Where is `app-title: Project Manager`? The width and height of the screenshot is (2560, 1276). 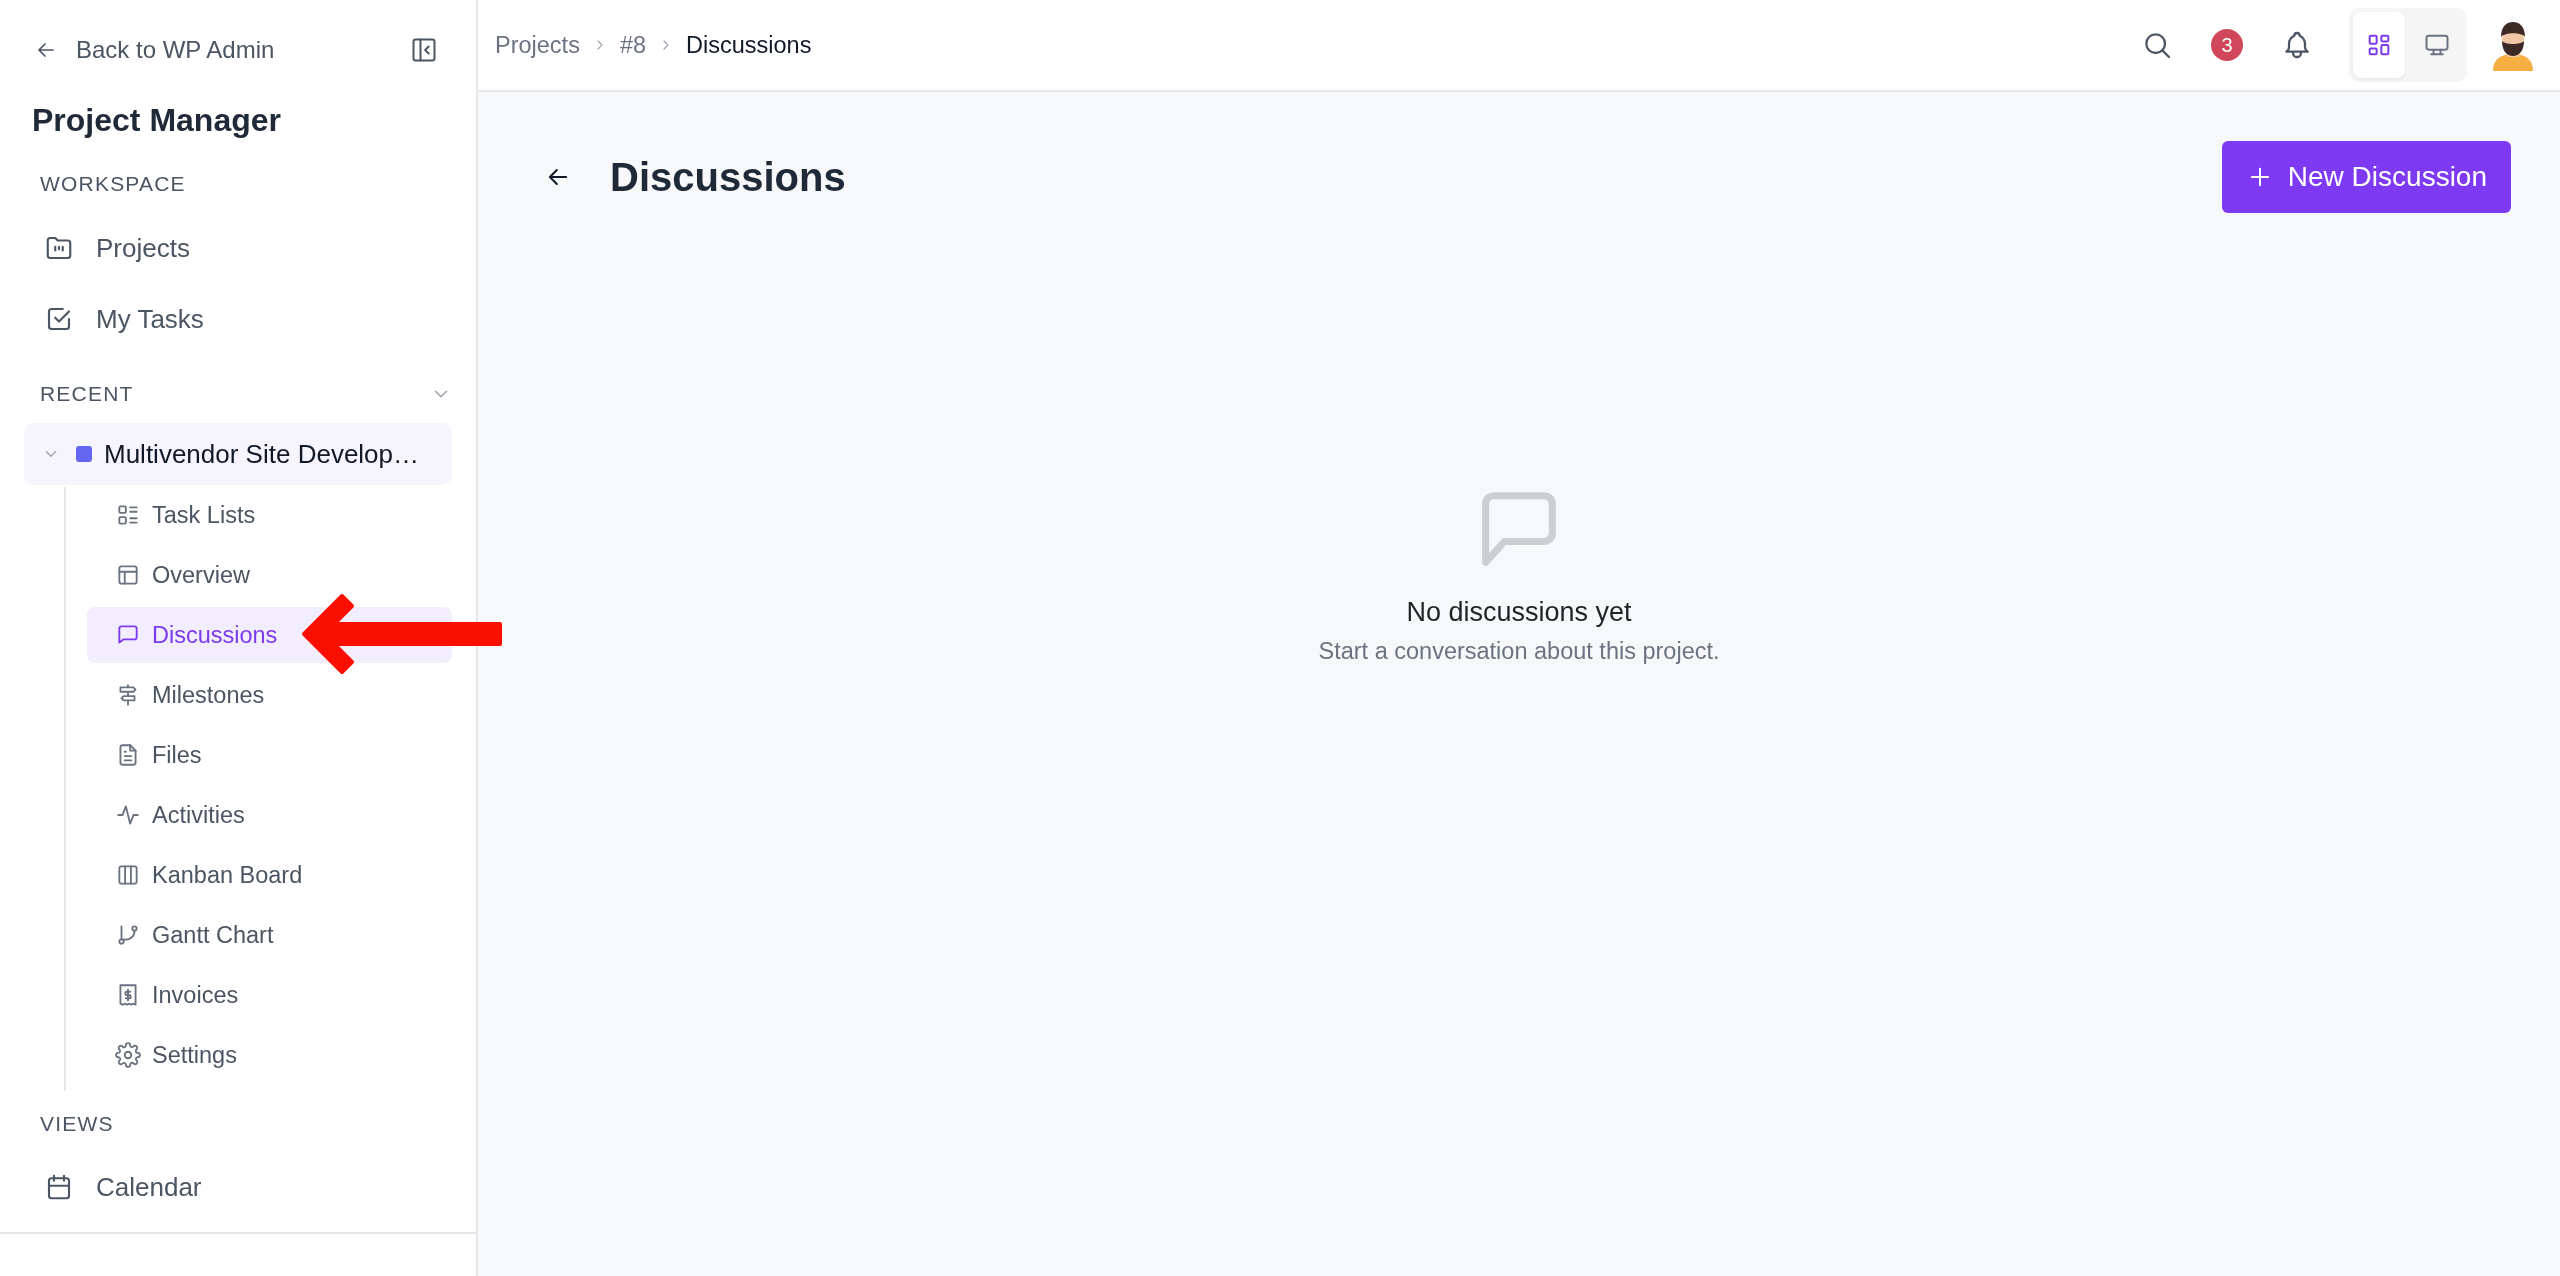
app-title: Project Manager is located at coordinates (157, 120).